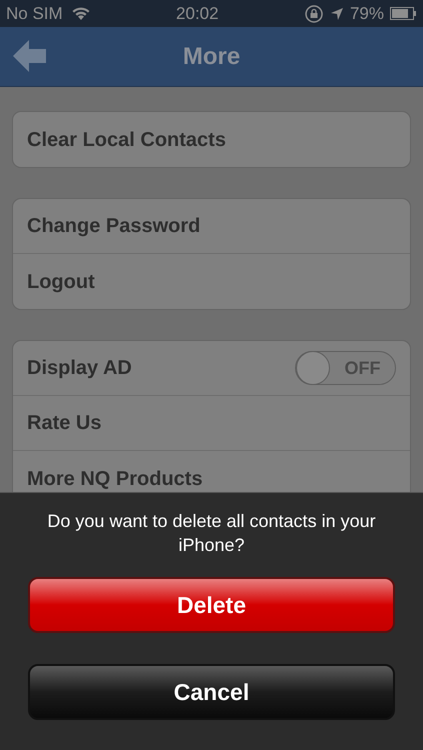  What do you see at coordinates (34, 13) in the screenshot?
I see `carrier: No SIM` at bounding box center [34, 13].